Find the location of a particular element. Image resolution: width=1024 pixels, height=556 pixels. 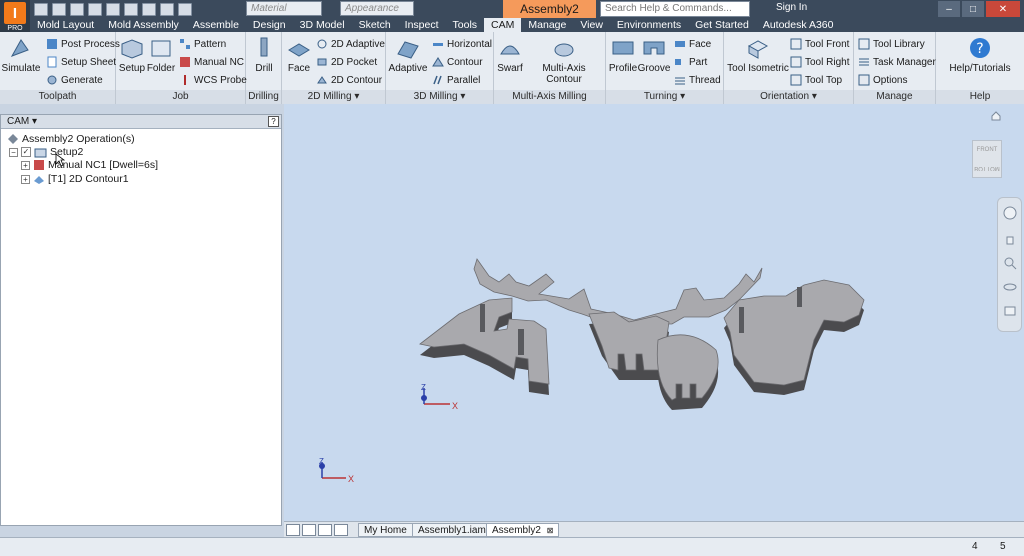

tree-setup: − ✓ Setup2 is located at coordinates (46, 152).